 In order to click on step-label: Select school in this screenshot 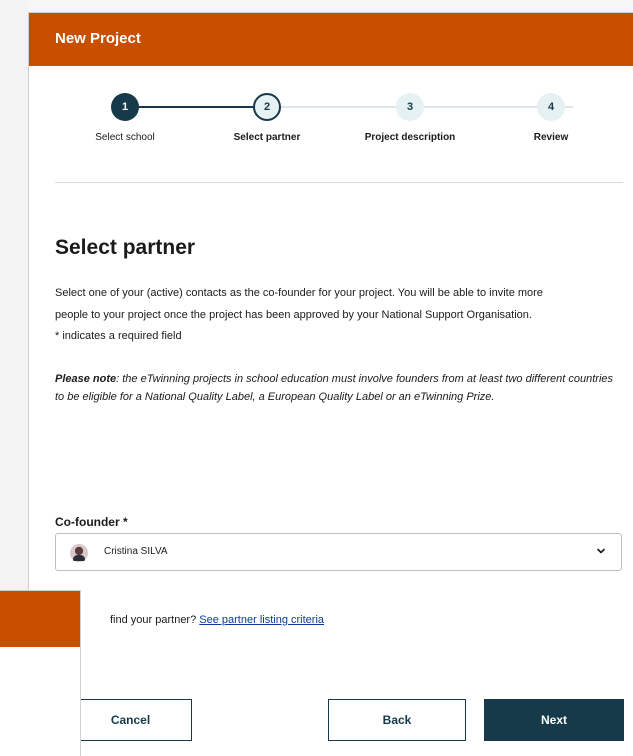, I will do `click(125, 137)`.